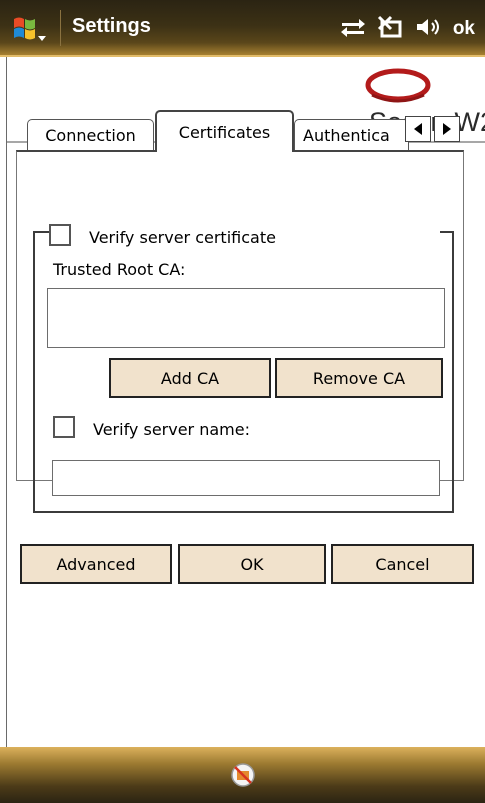  What do you see at coordinates (242, 28) in the screenshot?
I see `title-bar: Settings ok` at bounding box center [242, 28].